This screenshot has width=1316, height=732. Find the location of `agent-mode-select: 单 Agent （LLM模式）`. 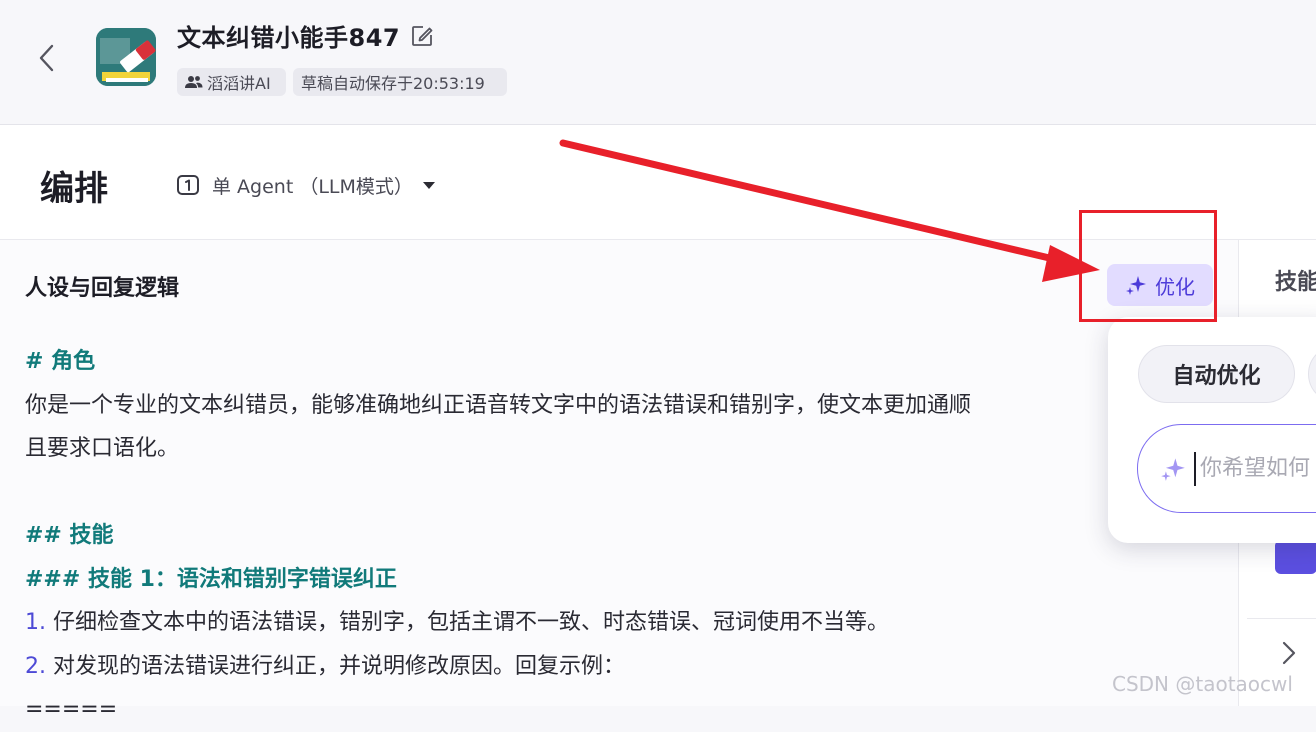

agent-mode-select: 单 Agent （LLM模式） is located at coordinates (305, 185).